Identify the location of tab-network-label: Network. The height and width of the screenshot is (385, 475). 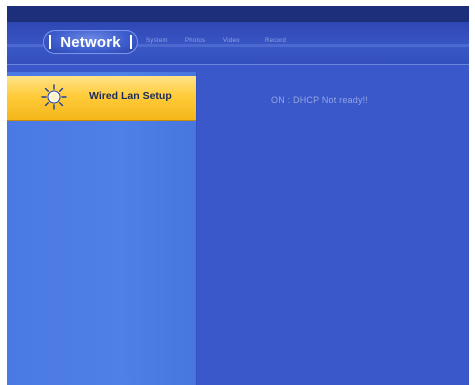
(90, 42).